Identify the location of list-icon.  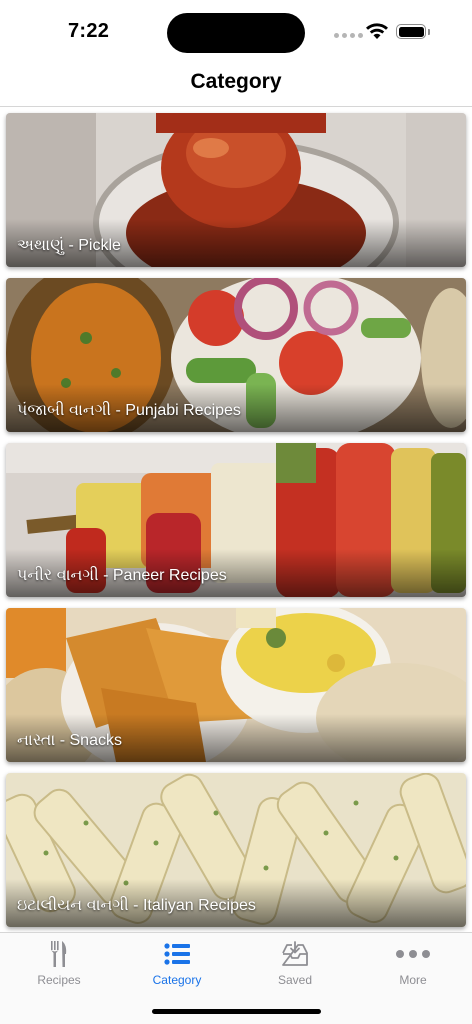
(177, 954).